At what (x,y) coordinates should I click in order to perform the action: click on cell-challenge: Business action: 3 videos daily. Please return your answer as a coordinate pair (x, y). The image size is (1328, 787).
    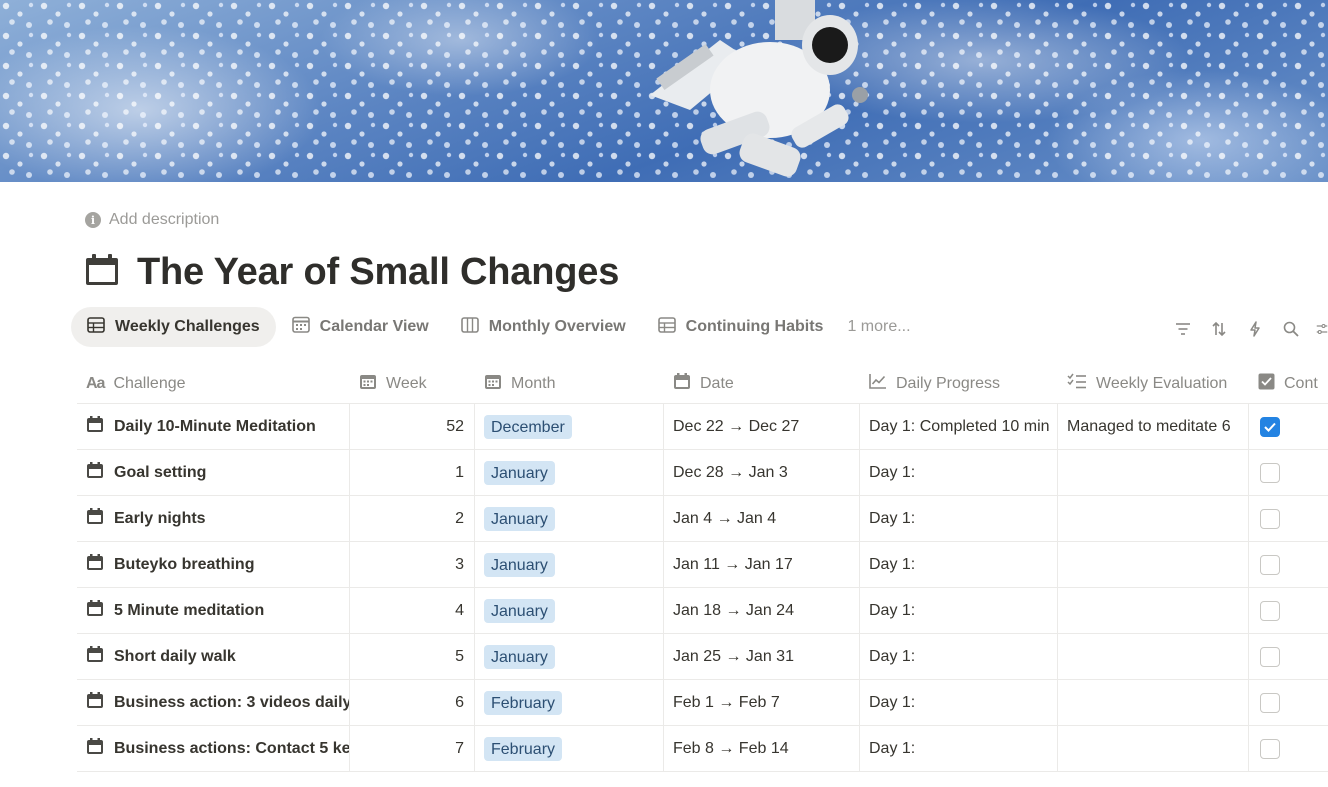
    Looking at the image, I should click on (213, 702).